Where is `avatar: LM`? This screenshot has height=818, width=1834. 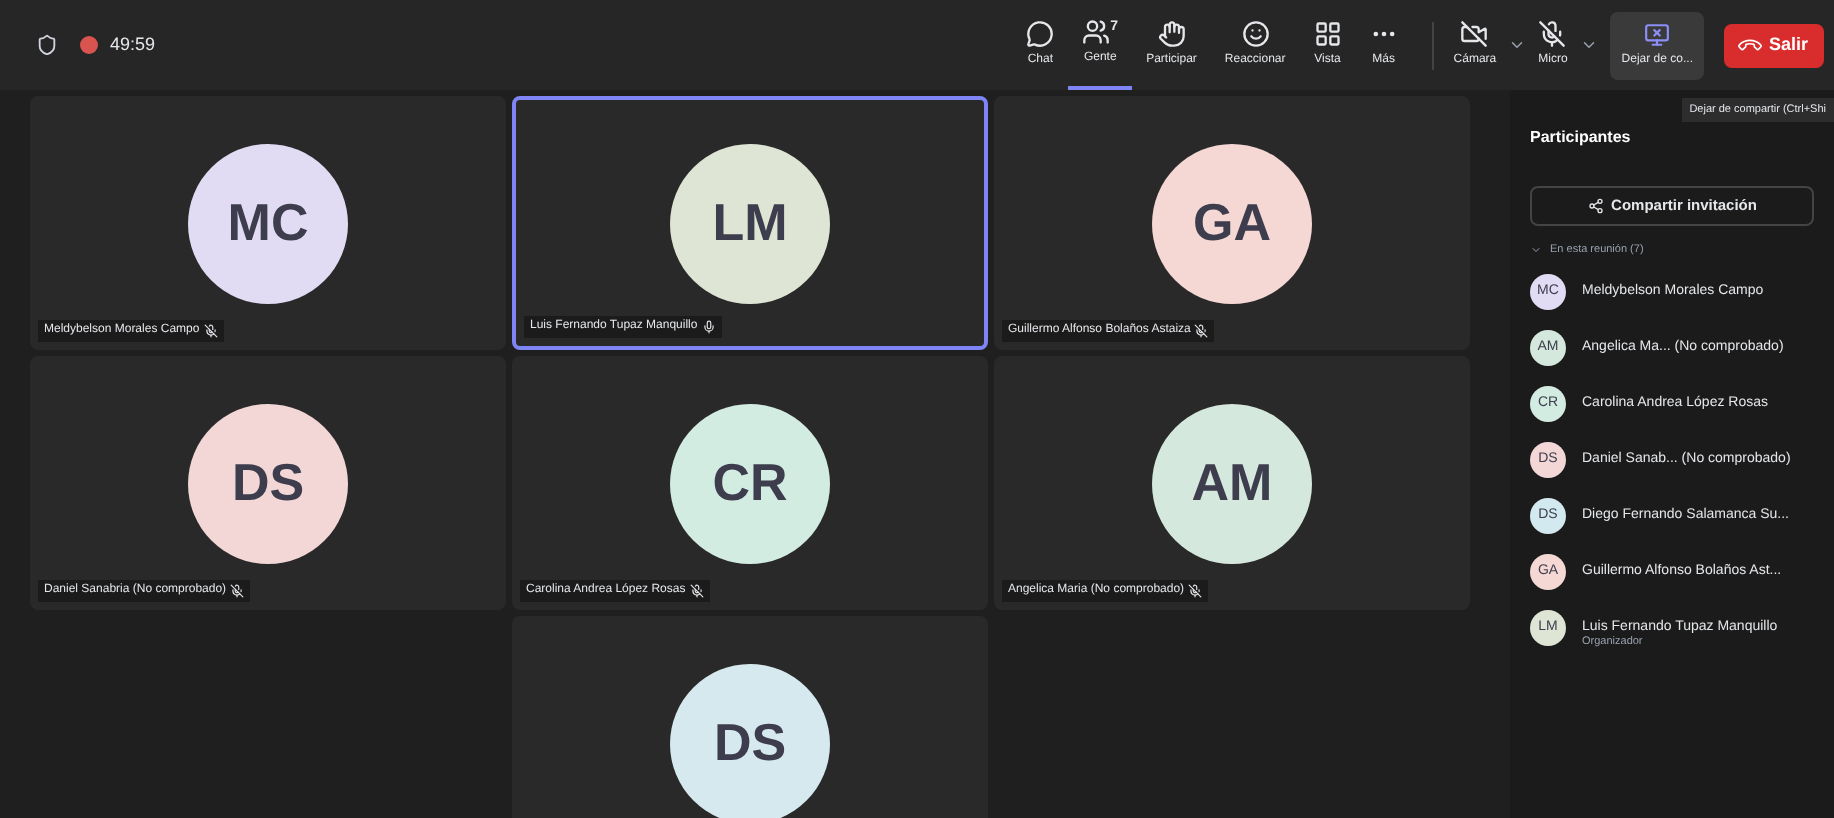 avatar: LM is located at coordinates (750, 223).